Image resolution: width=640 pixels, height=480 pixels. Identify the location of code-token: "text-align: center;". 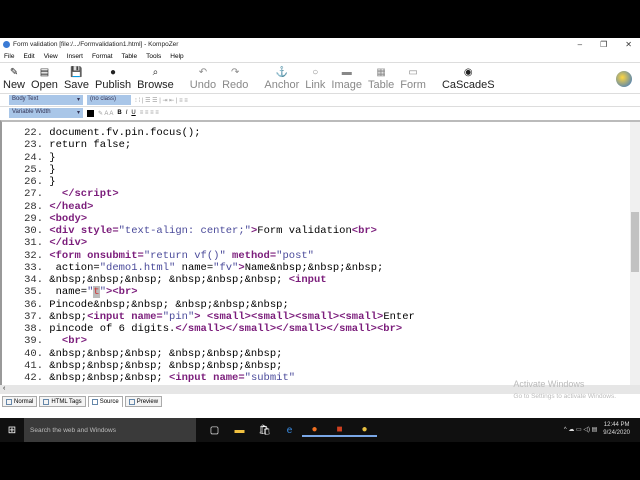
(184, 231).